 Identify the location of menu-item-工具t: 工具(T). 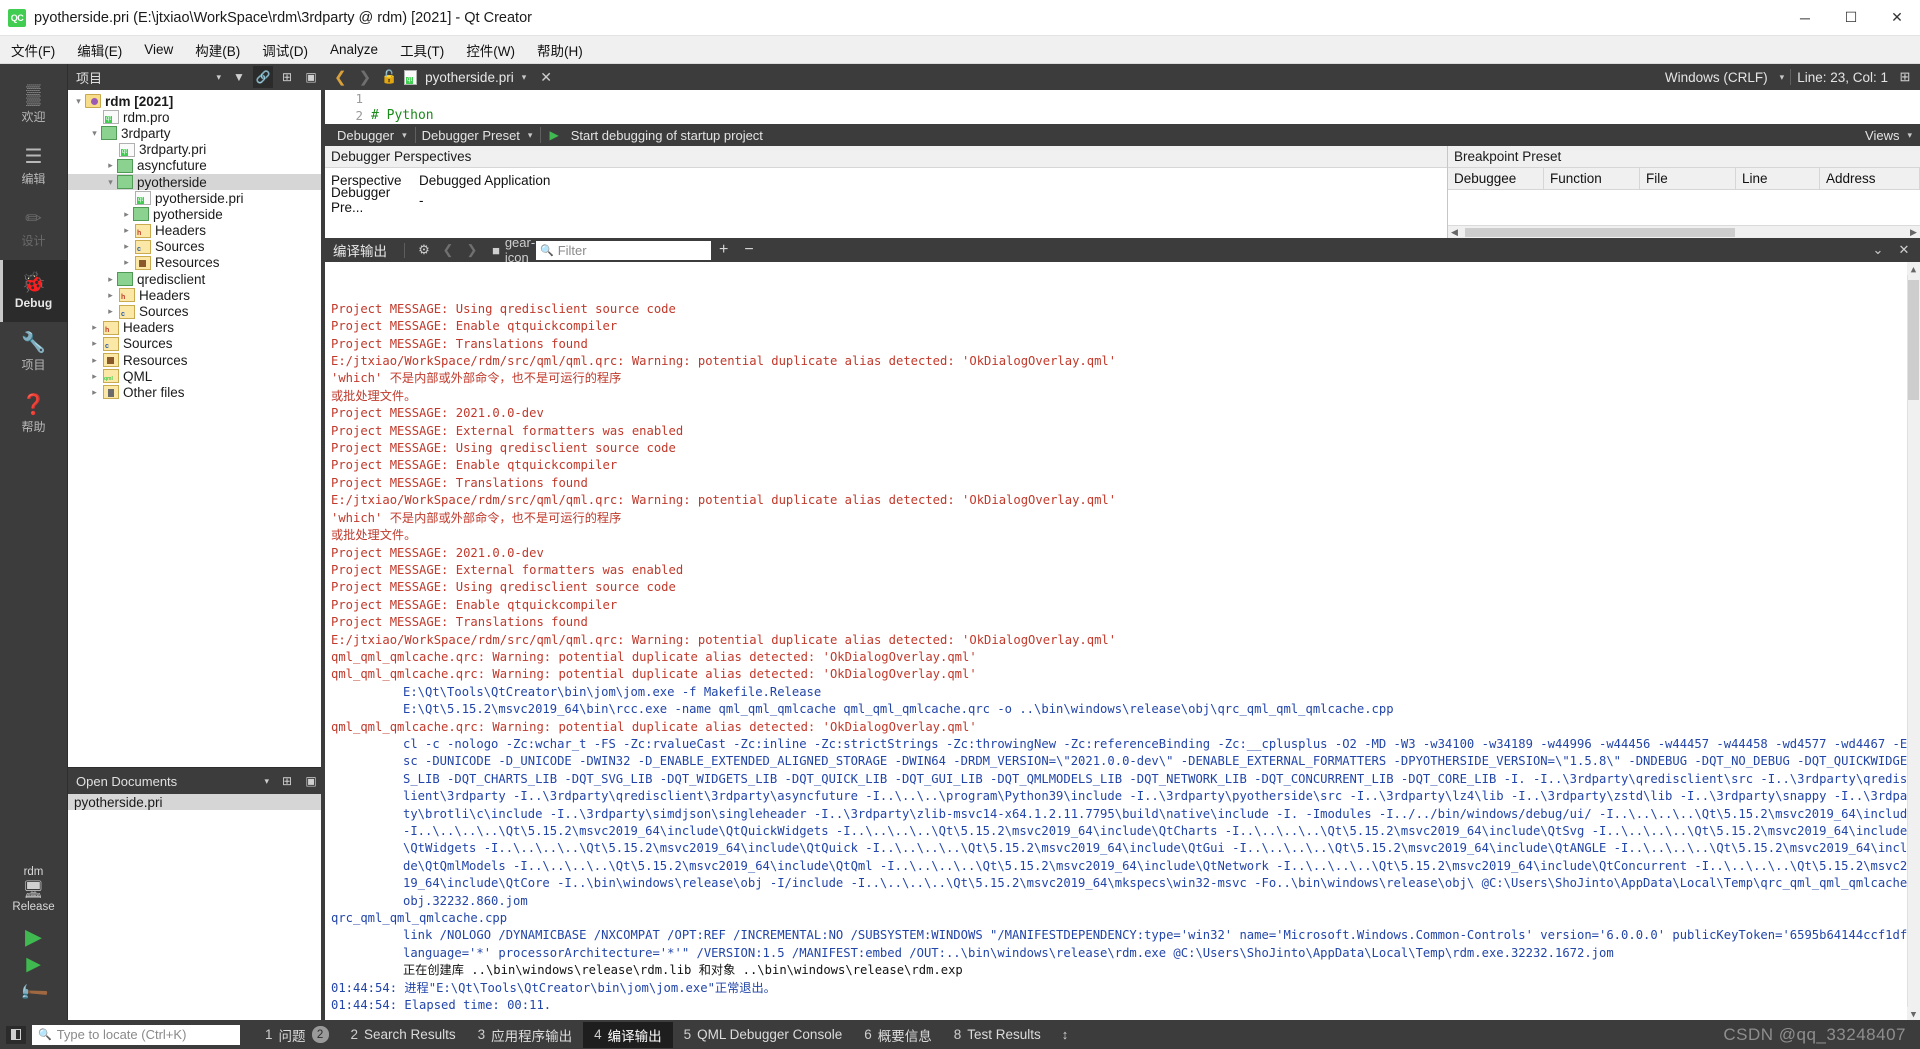
(422, 50).